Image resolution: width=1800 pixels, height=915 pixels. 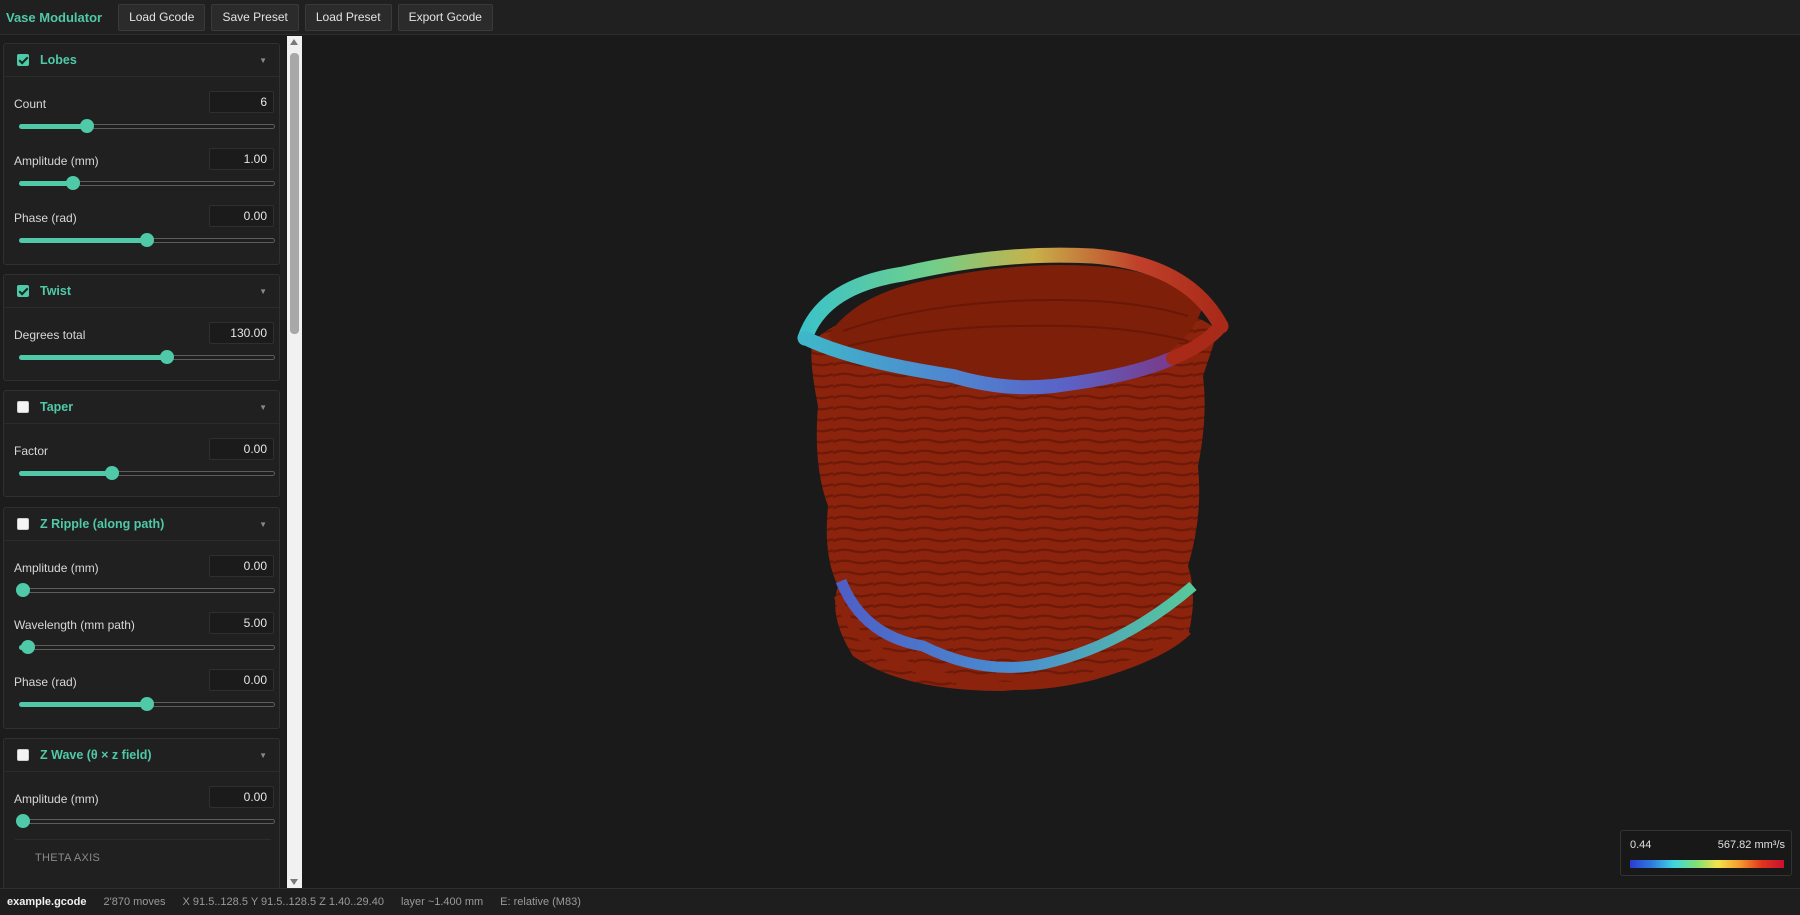 I want to click on twist-degrees-input: 130.00, so click(x=241, y=333).